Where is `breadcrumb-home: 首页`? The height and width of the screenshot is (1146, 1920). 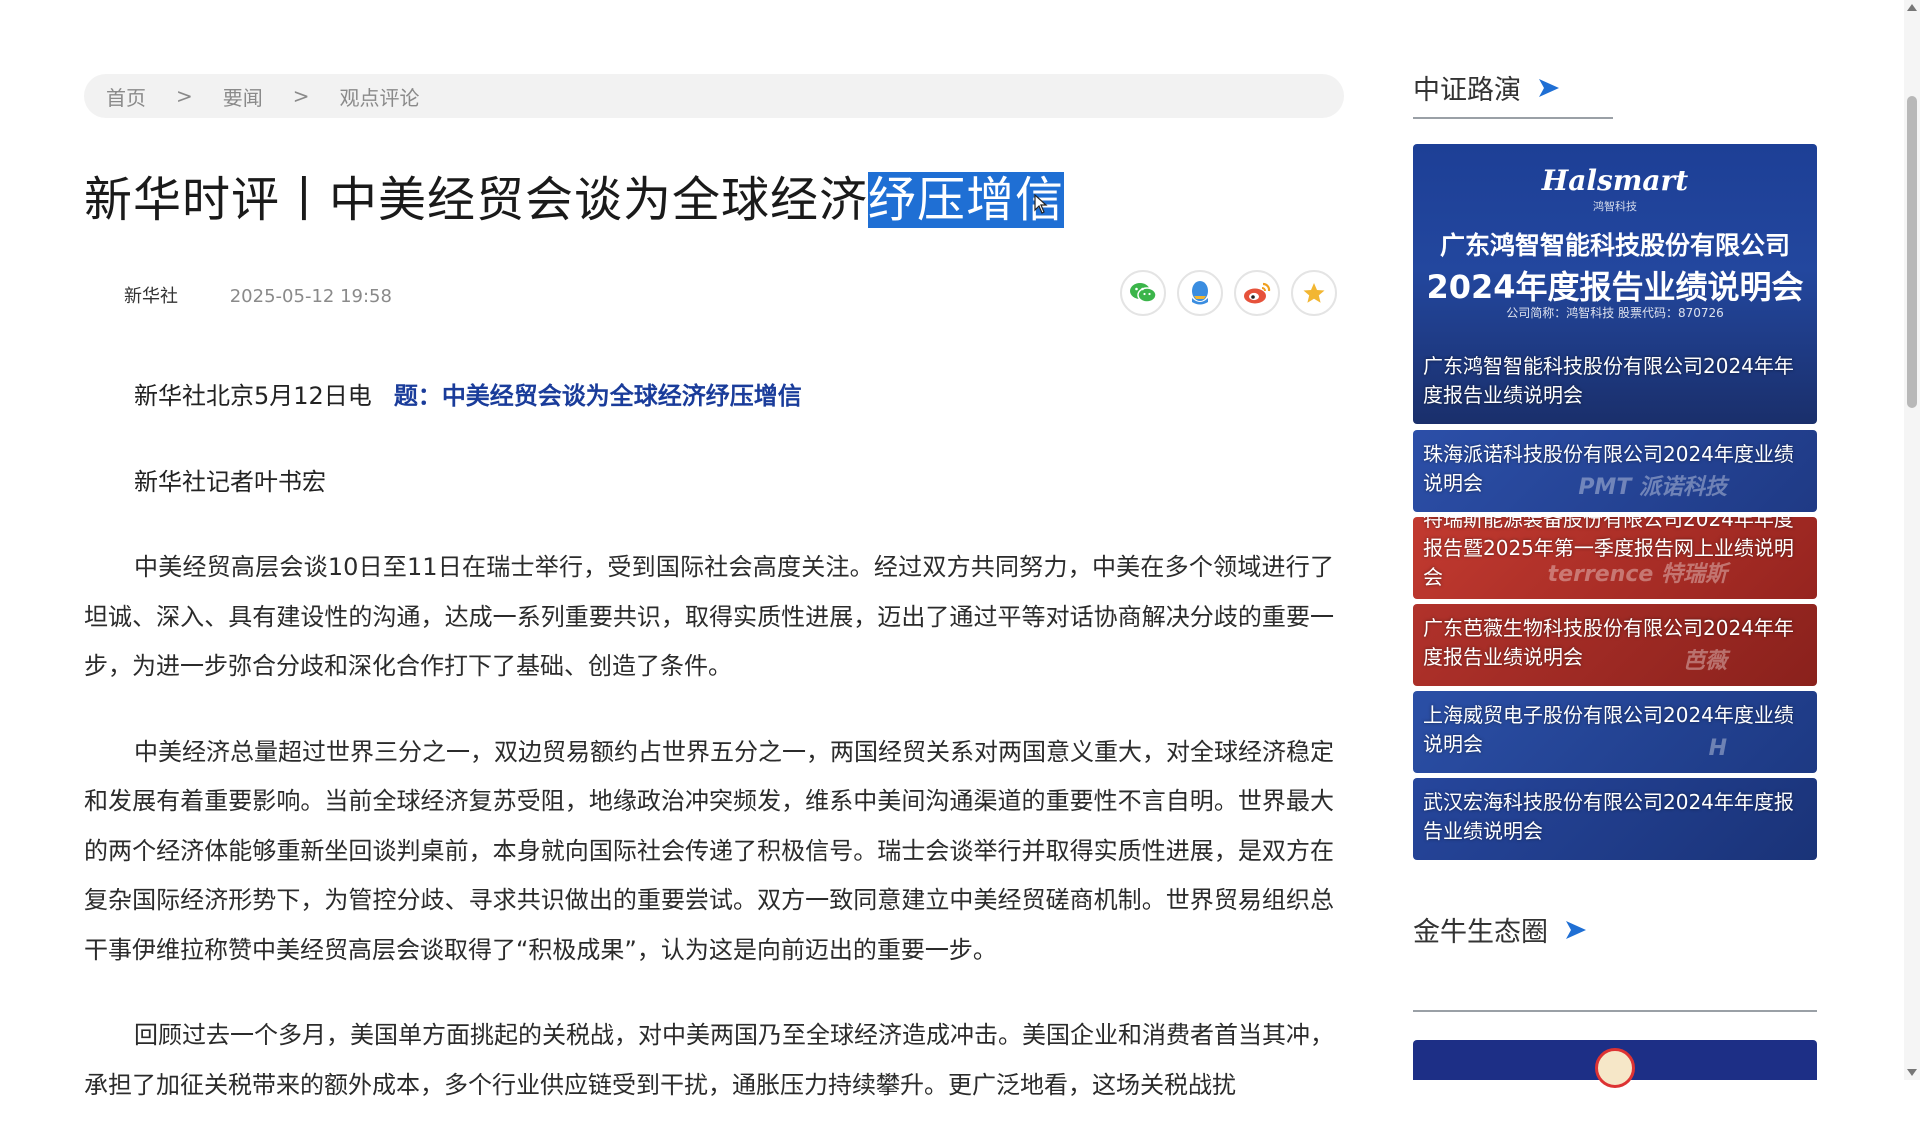
breadcrumb-home: 首页 is located at coordinates (126, 96).